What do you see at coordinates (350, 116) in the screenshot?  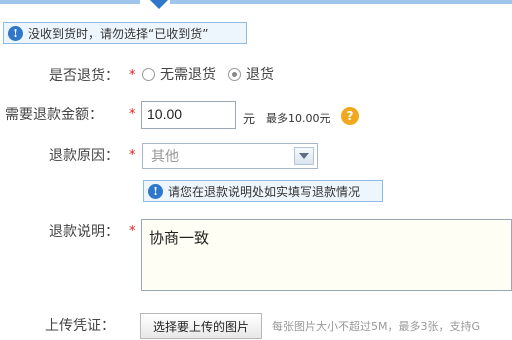 I see `question-icon: ?` at bounding box center [350, 116].